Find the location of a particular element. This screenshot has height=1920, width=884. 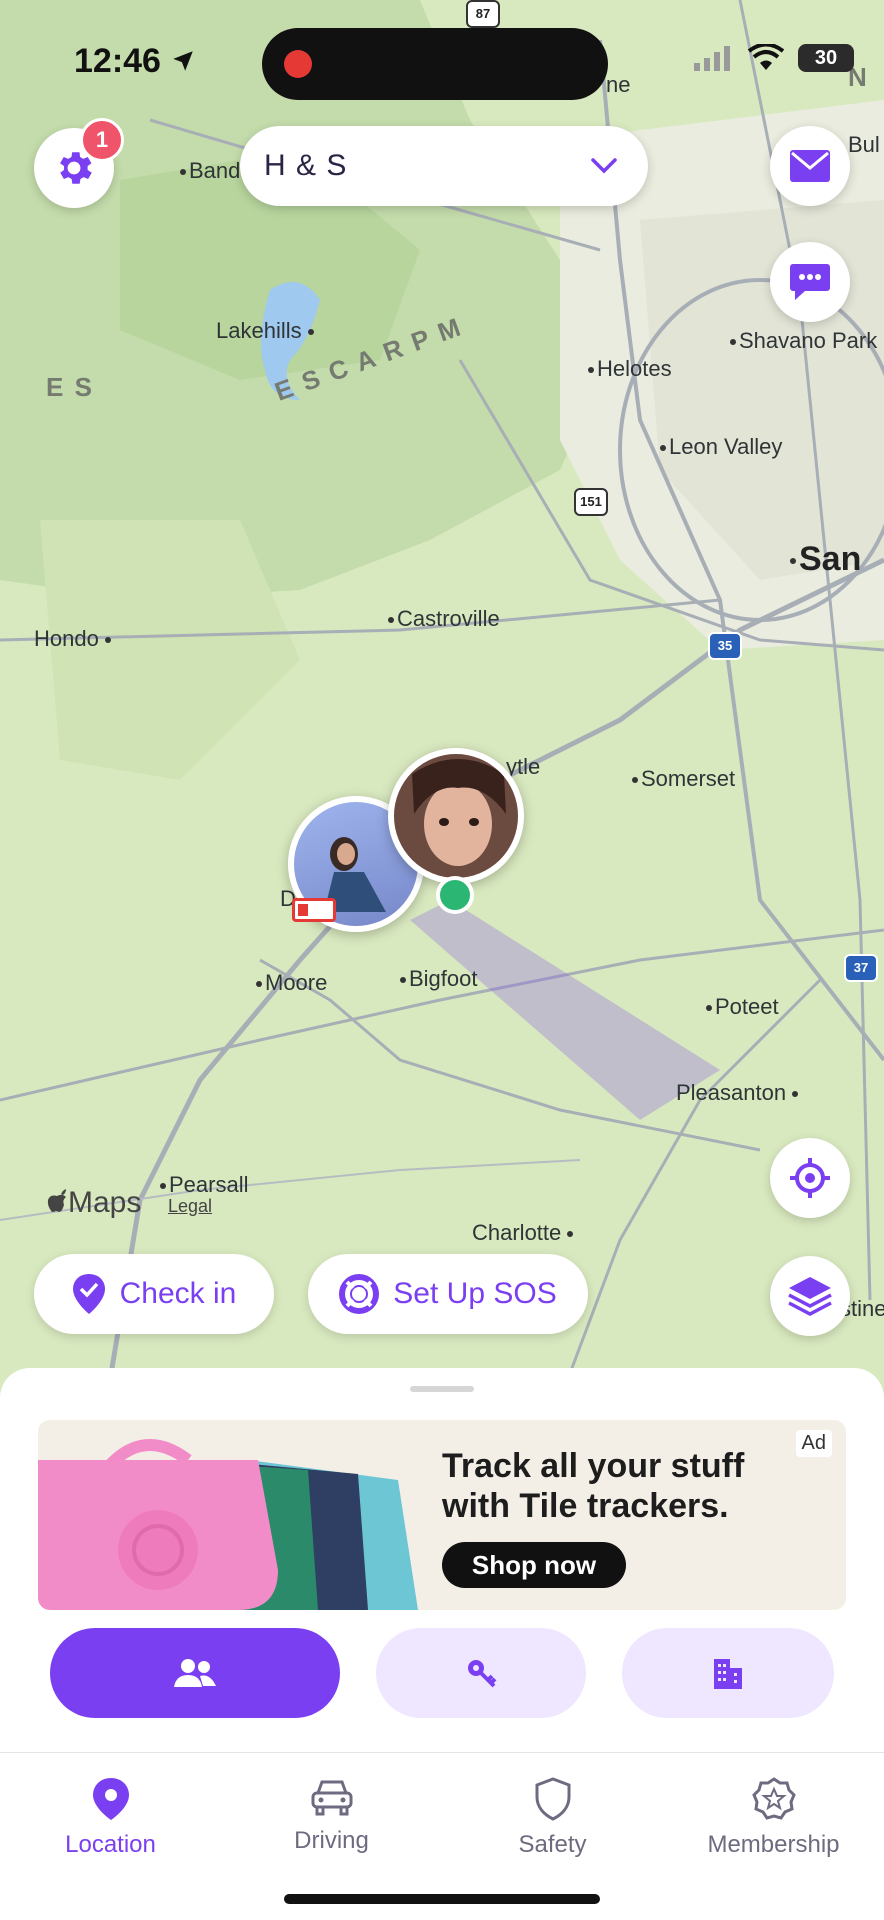

location-arrow-icon is located at coordinates (183, 61).